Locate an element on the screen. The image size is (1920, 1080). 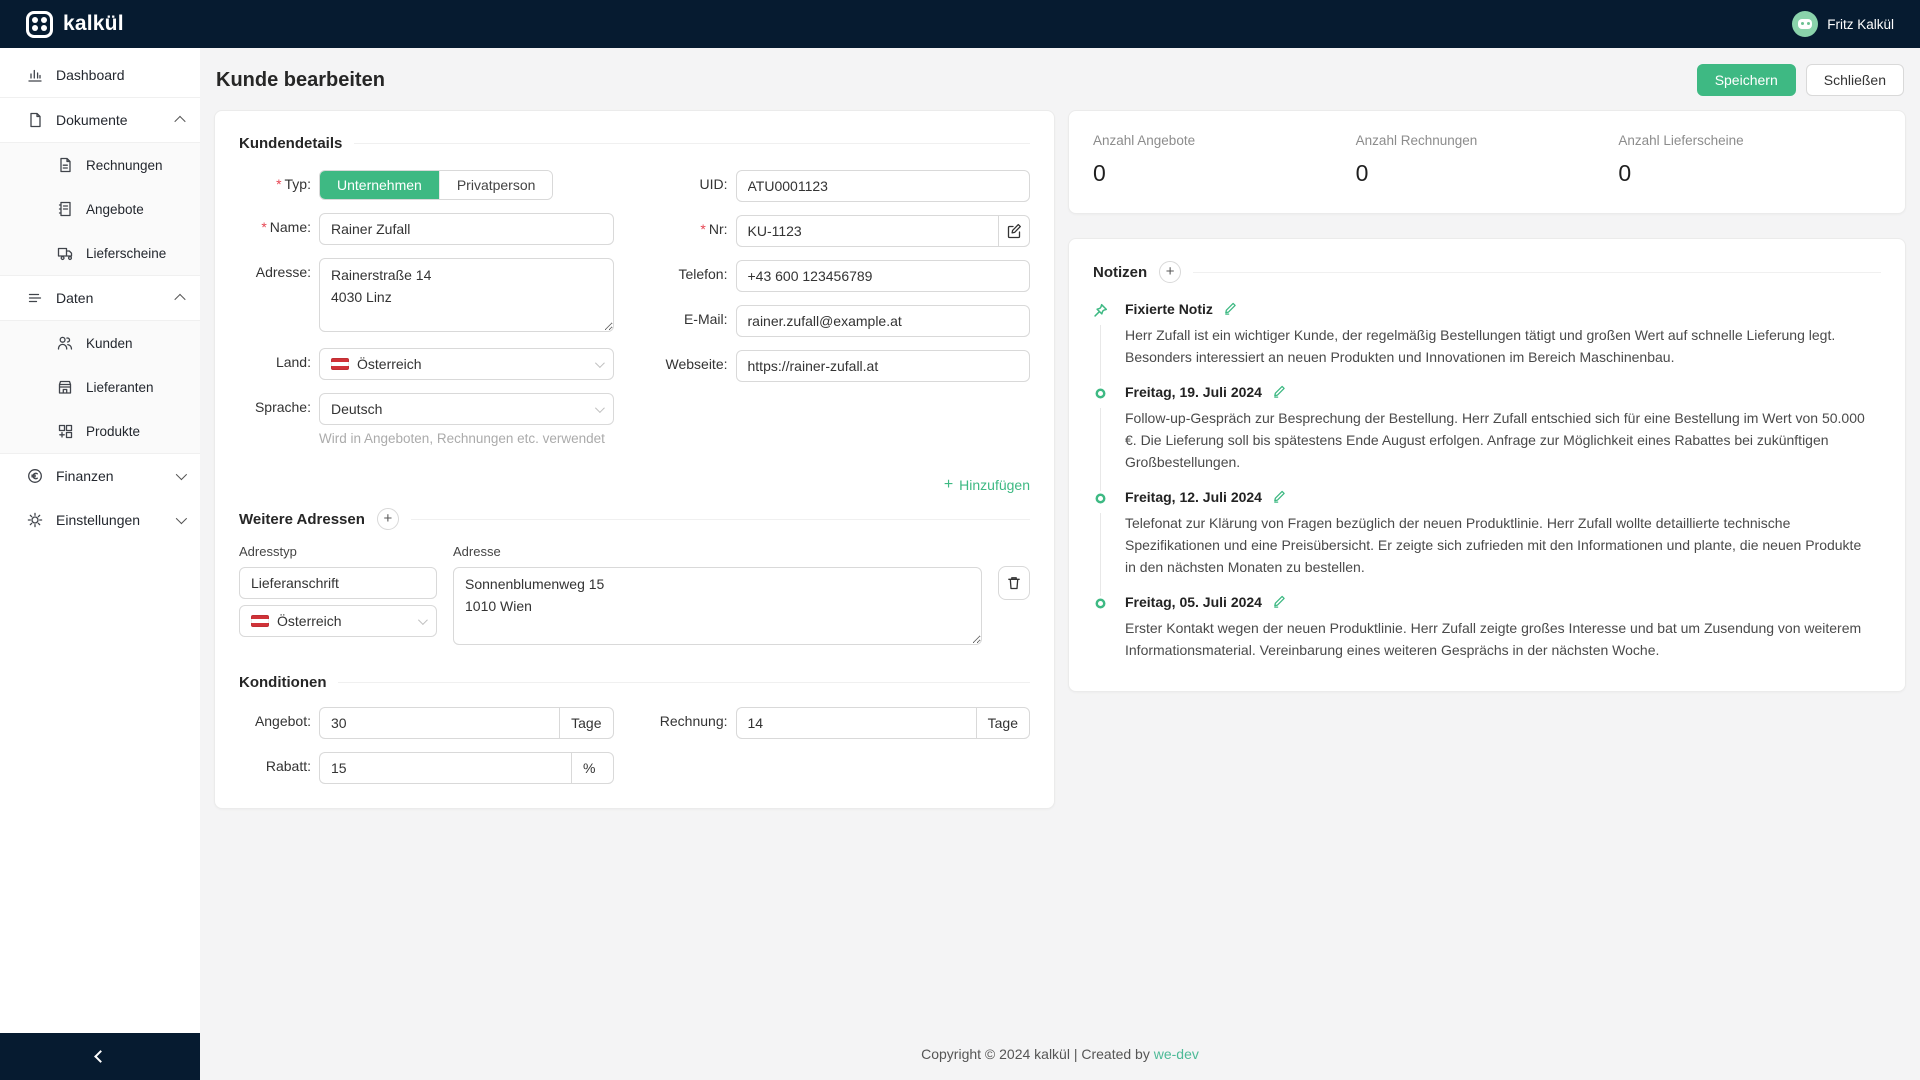
nr-edit-button is located at coordinates (1014, 231).